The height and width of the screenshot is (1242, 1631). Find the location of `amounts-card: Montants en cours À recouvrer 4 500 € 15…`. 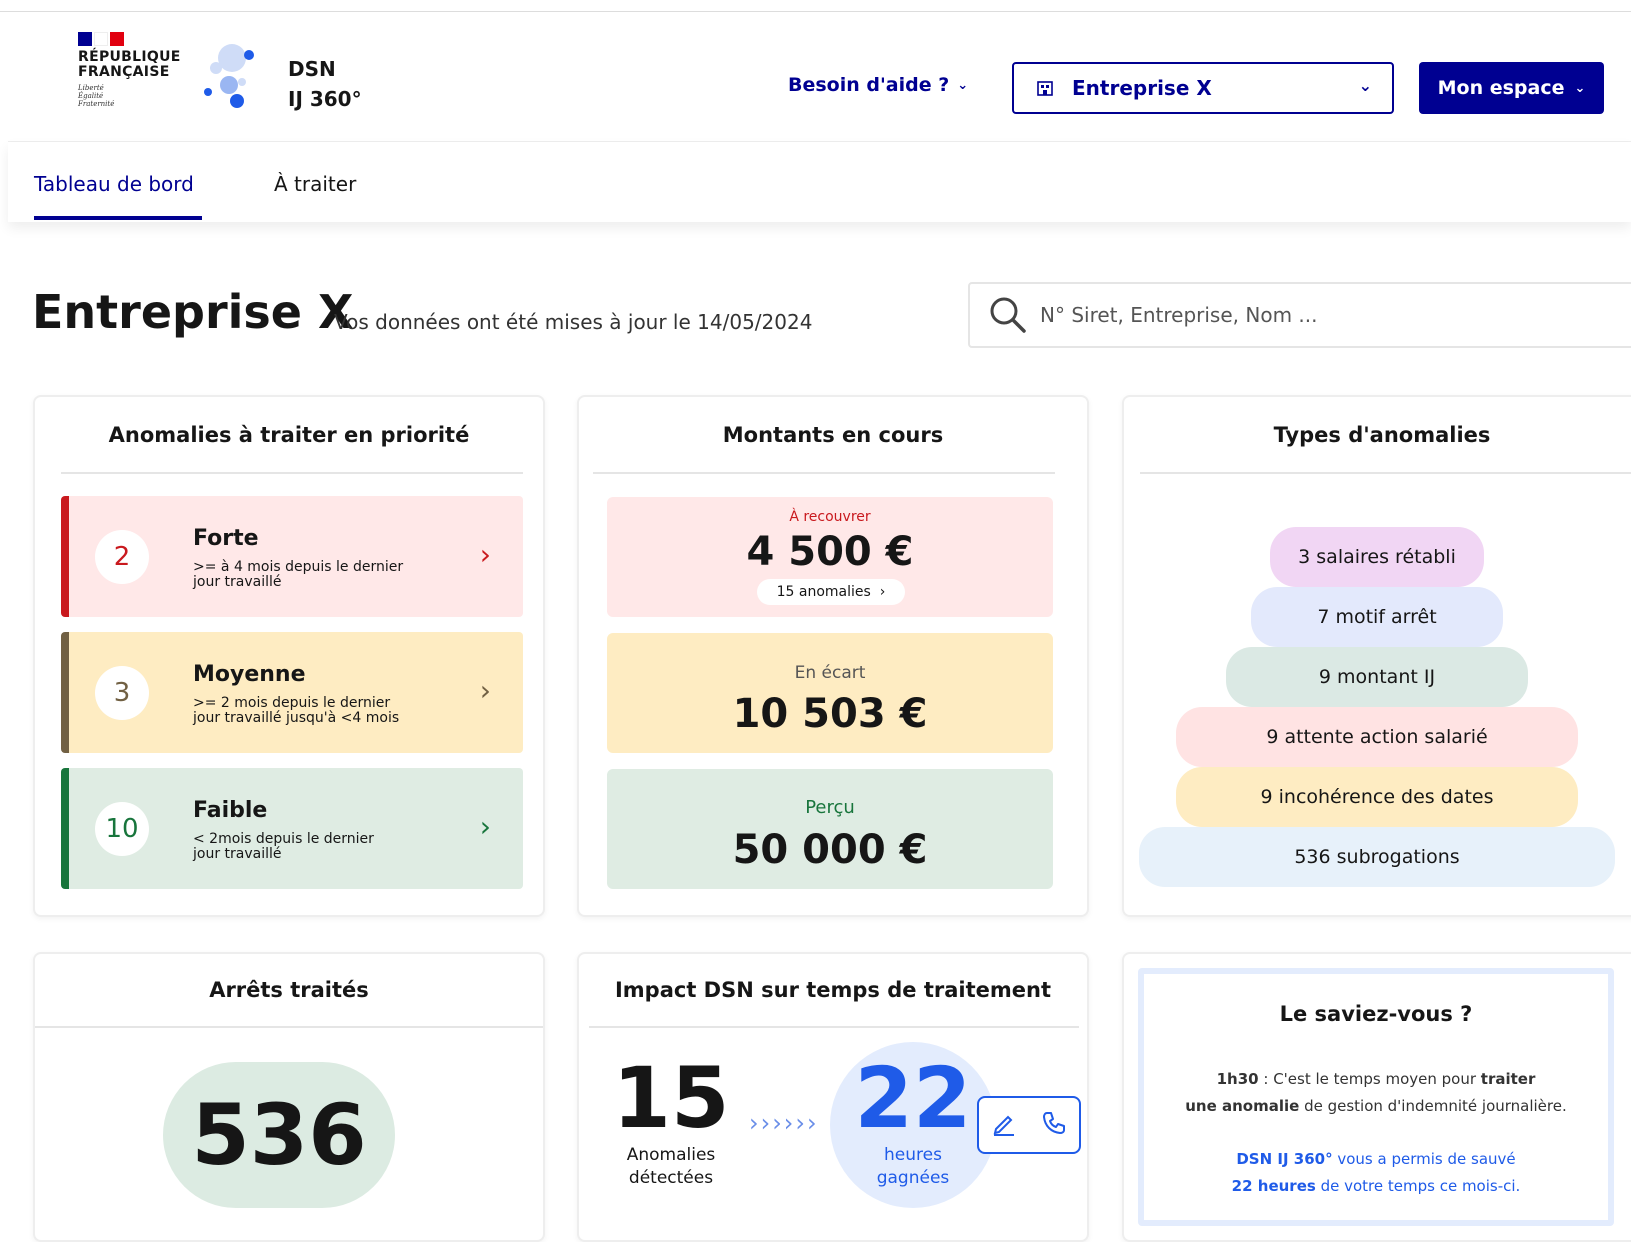

amounts-card: Montants en cours À recouvrer 4 500 € 15… is located at coordinates (833, 656).